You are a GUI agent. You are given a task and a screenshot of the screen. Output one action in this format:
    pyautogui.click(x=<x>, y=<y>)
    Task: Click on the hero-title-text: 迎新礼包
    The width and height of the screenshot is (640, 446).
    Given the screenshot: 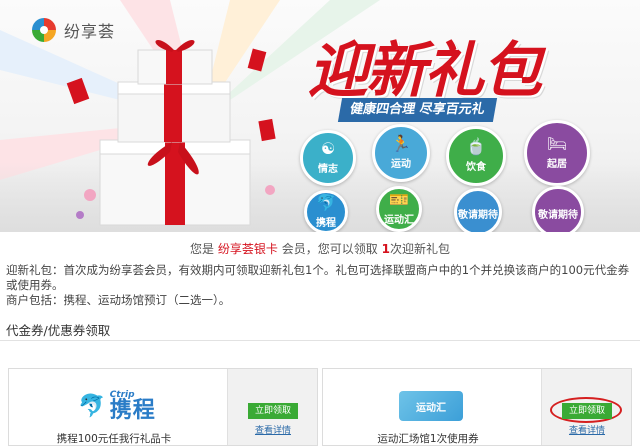 What is the action you would take?
    pyautogui.click(x=425, y=71)
    